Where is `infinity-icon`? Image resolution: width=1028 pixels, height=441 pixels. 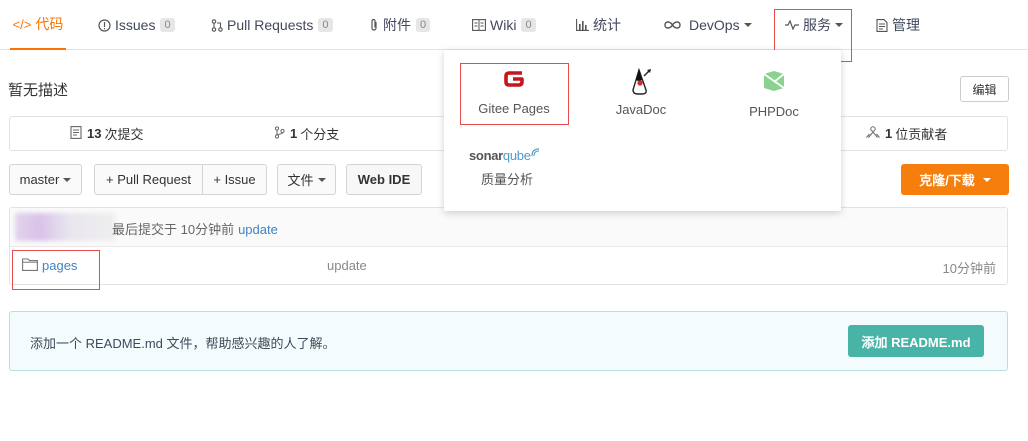 infinity-icon is located at coordinates (672, 25).